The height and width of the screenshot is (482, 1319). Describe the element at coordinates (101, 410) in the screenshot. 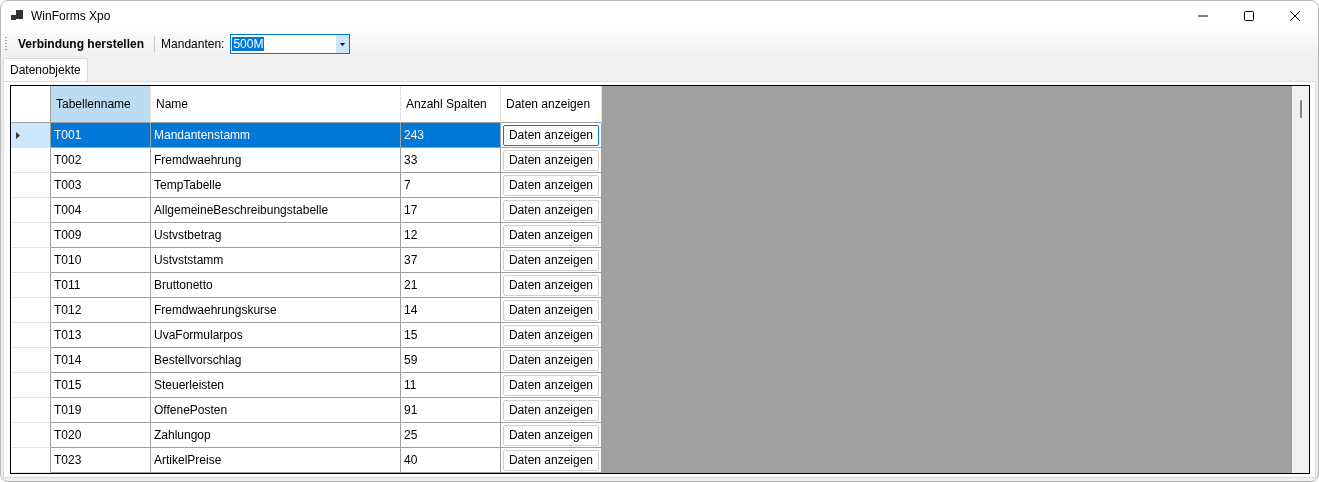

I see `table-cell: T019` at that location.